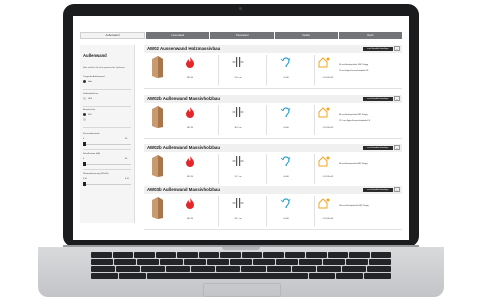  Describe the element at coordinates (370, 35) in the screenshot. I see `tab-dach: Dach` at that location.